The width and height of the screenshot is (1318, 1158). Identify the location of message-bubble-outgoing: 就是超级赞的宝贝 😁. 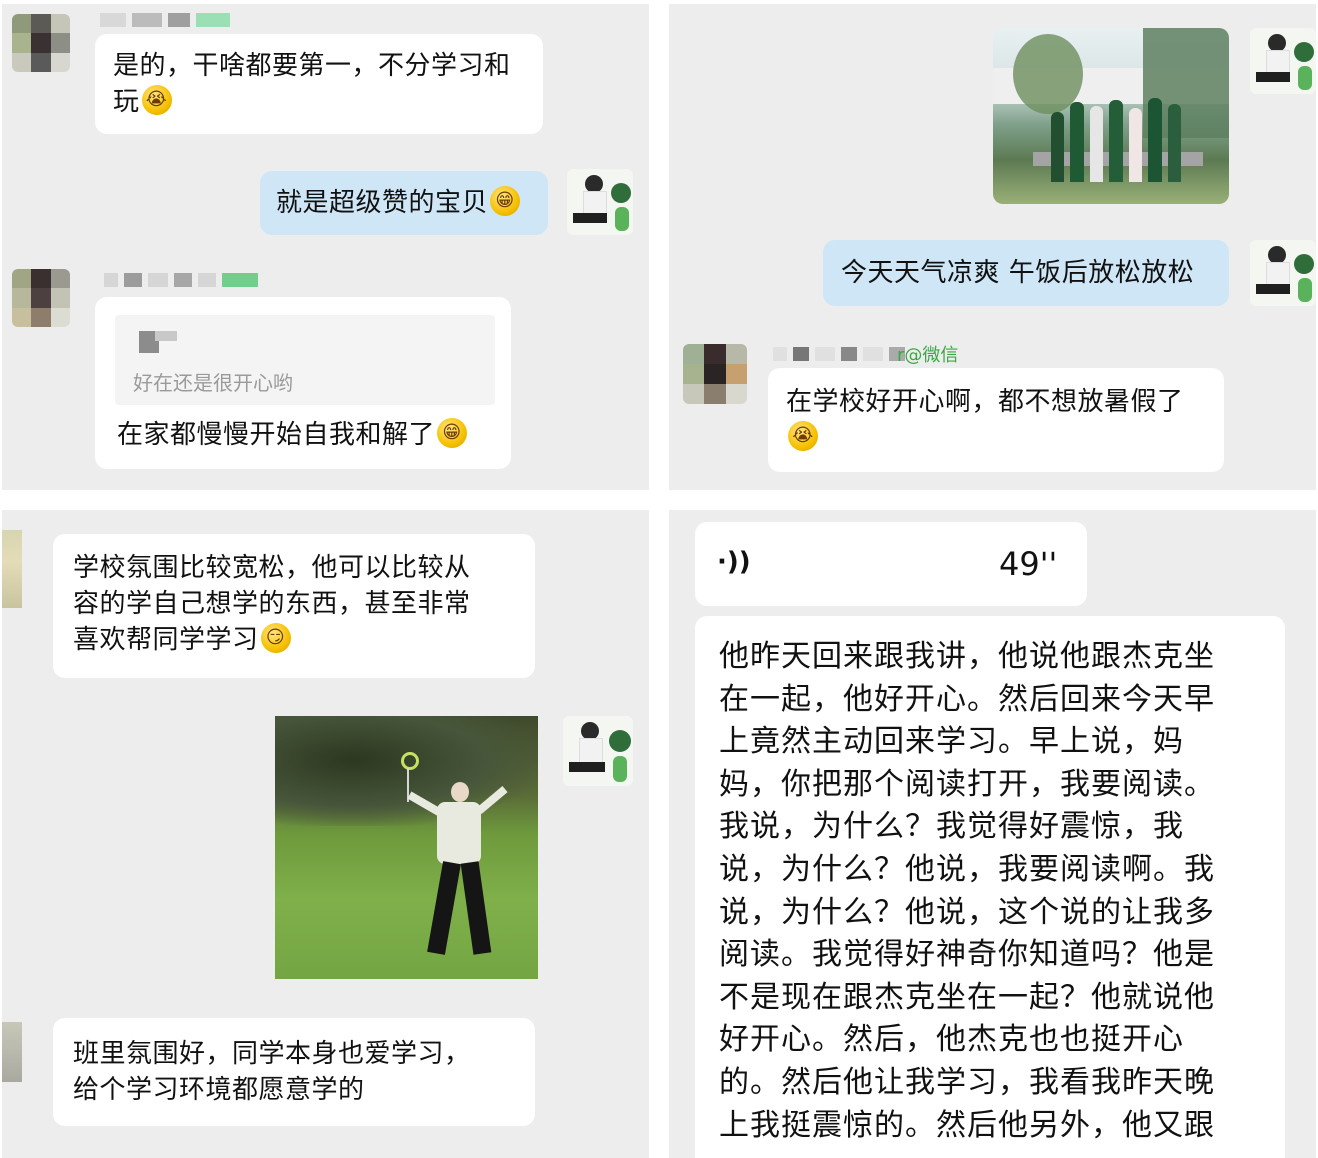
(404, 203).